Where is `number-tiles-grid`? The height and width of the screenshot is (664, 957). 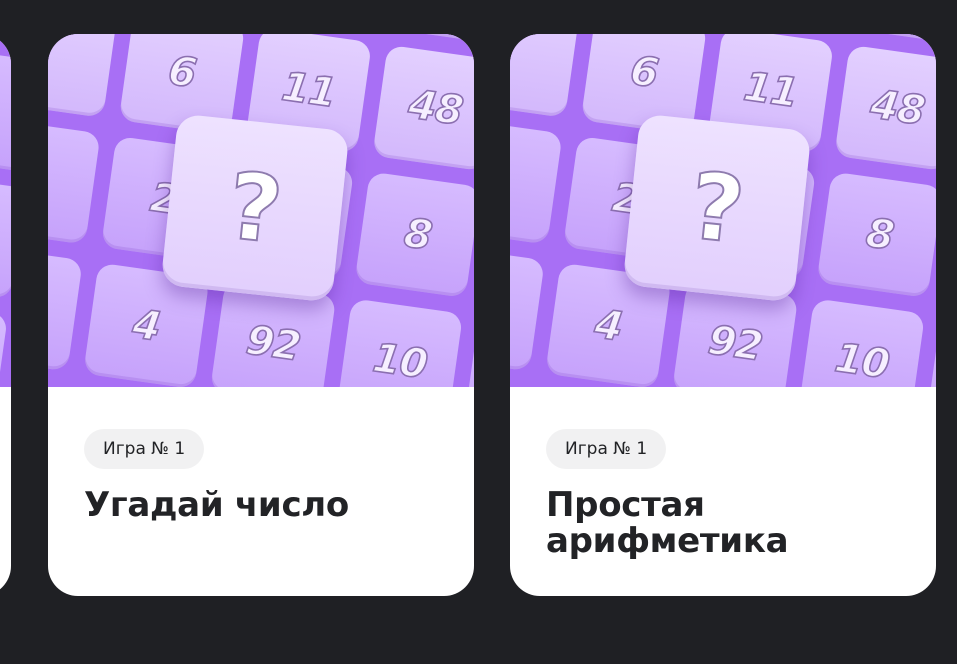 number-tiles-grid is located at coordinates (5, 210).